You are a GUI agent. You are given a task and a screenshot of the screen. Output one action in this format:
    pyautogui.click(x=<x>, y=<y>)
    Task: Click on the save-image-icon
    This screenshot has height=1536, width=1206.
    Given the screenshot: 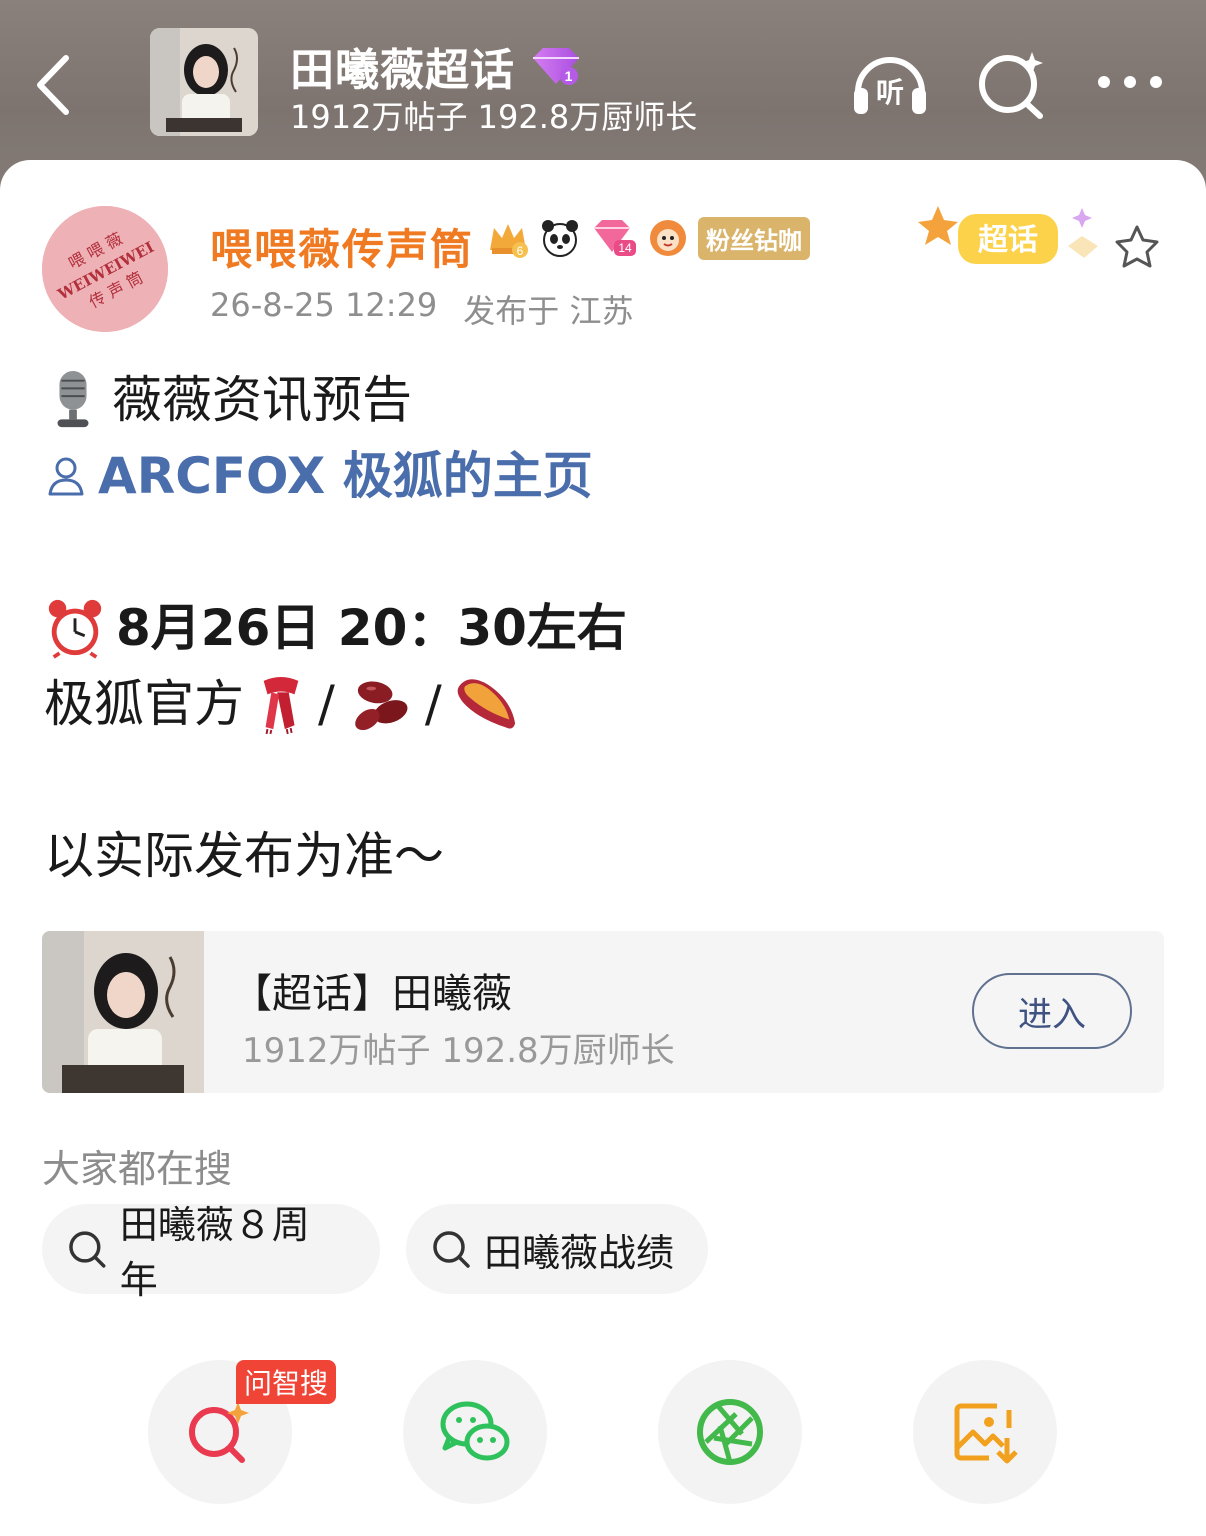 What is the action you would take?
    pyautogui.click(x=986, y=1433)
    